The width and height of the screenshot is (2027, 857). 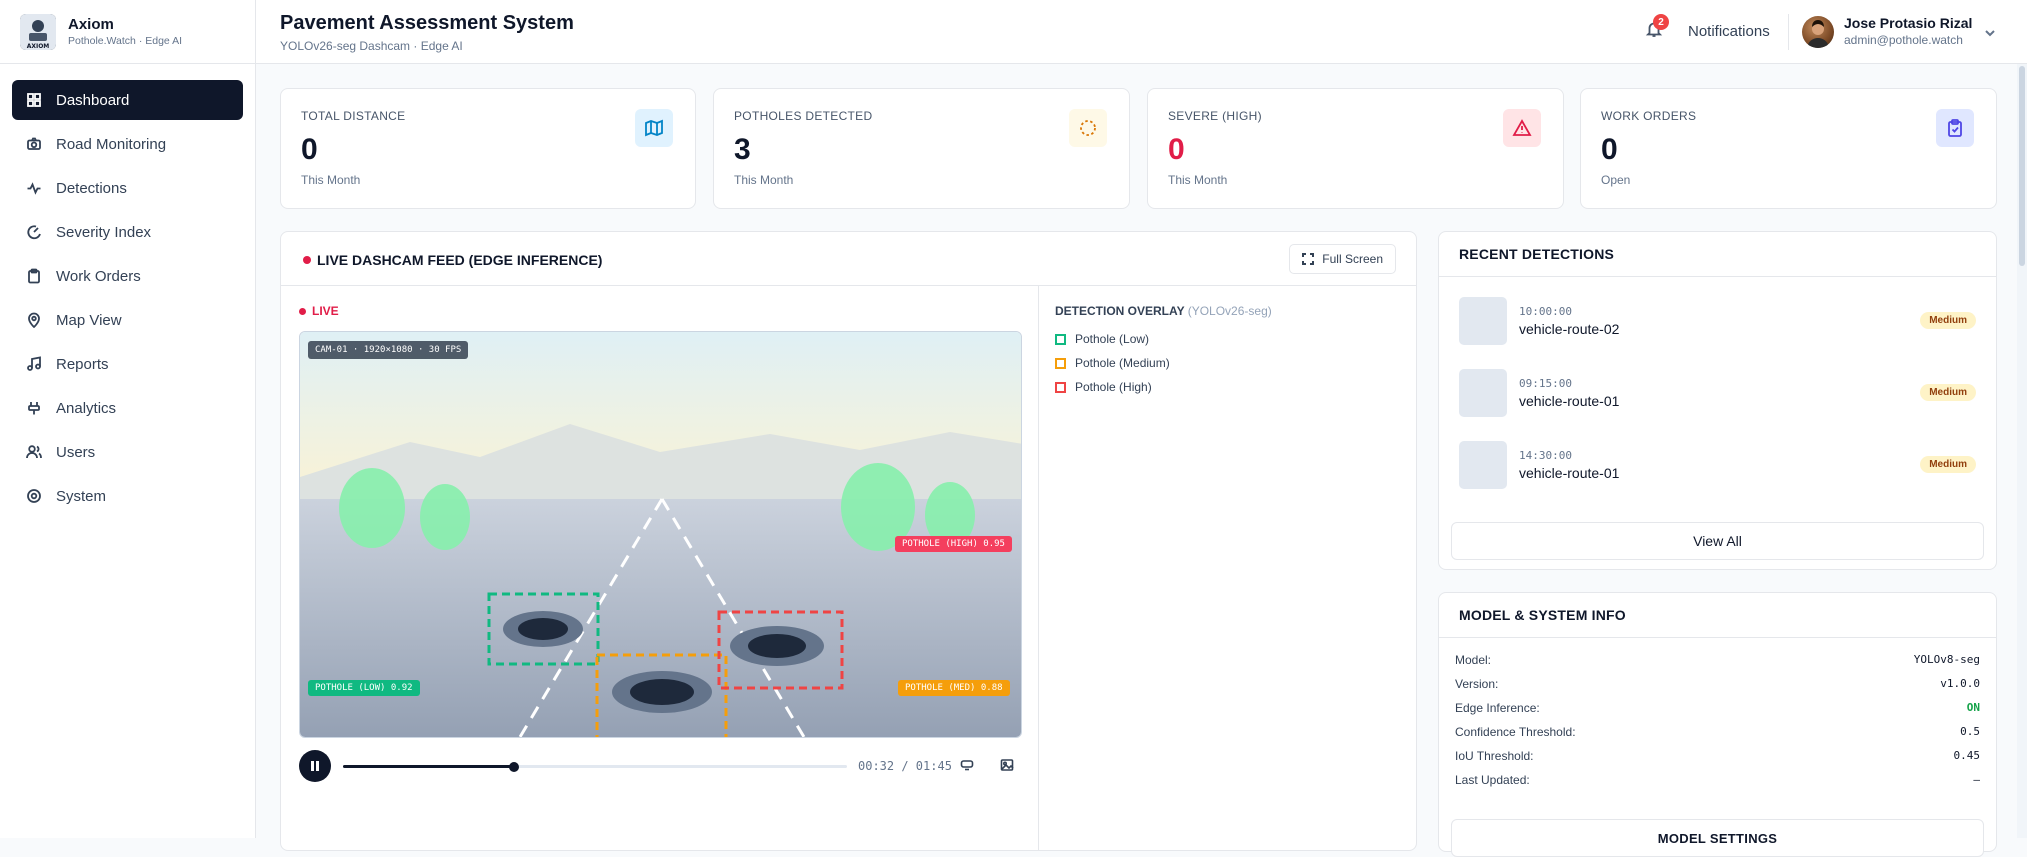 What do you see at coordinates (1229, 311) in the screenshot?
I see `detection-overlay-model: (YOLOv26-seg)` at bounding box center [1229, 311].